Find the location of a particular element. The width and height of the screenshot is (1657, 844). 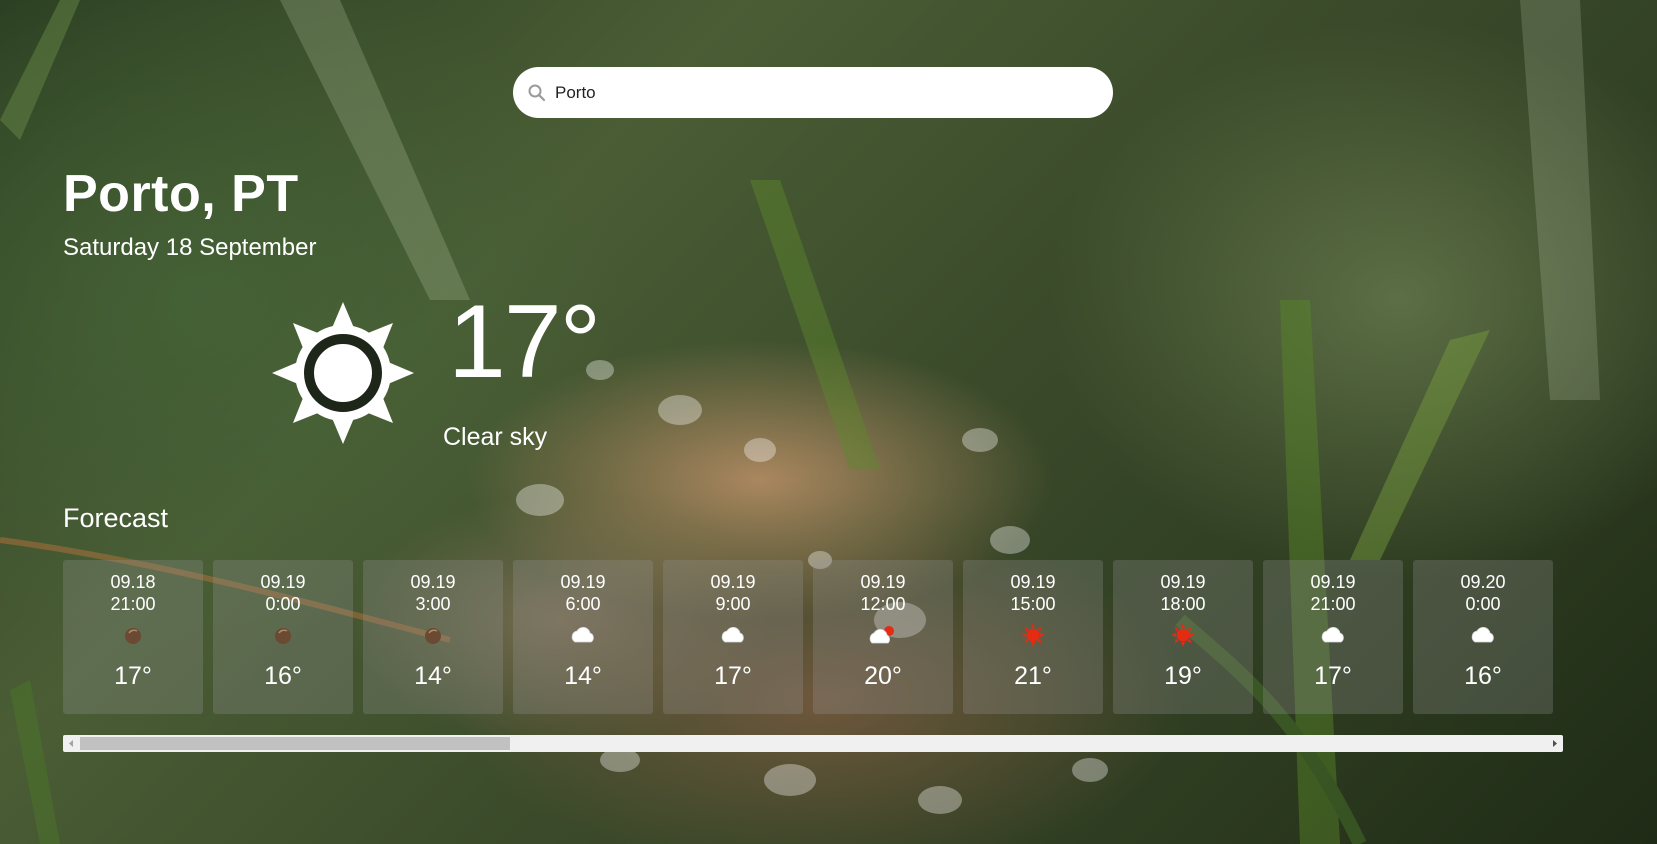

city-name: Porto, PT is located at coordinates (181, 194).